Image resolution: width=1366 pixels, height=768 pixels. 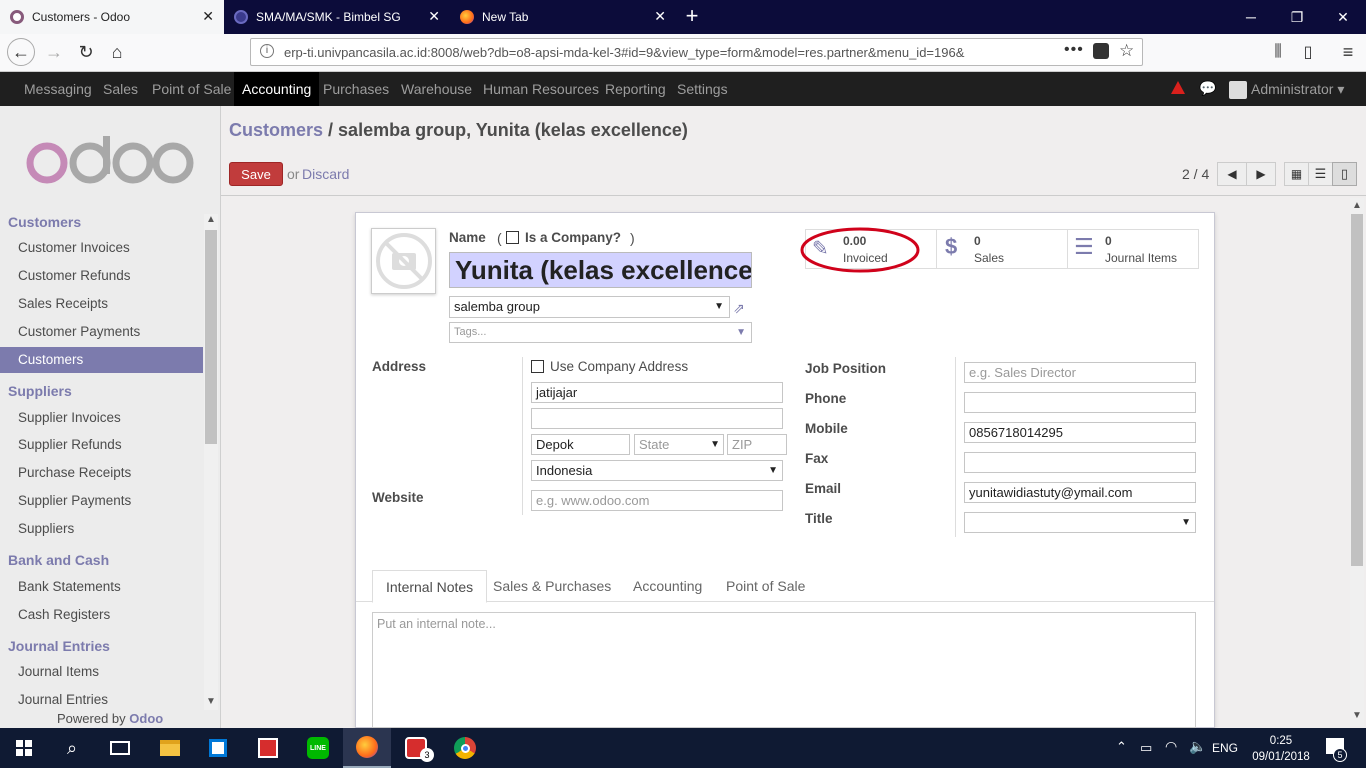 What do you see at coordinates (58, 560) in the screenshot?
I see `sidebar-section-bank-and-cash: Bank and Cash` at bounding box center [58, 560].